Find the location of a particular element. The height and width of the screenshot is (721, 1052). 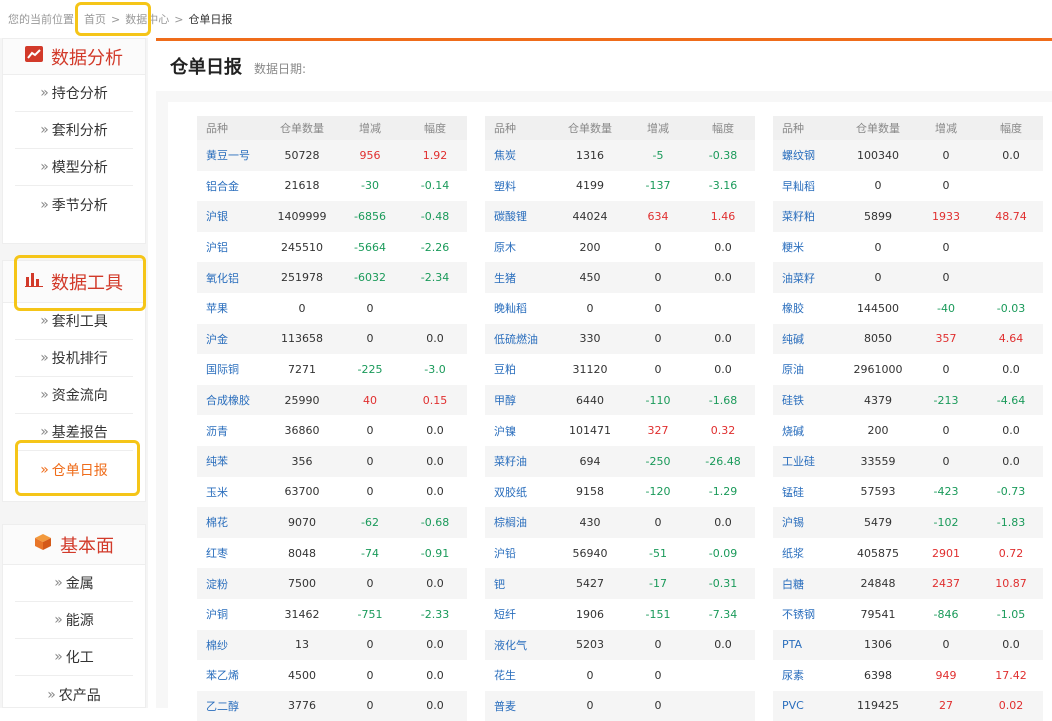

table-row: 棕榈油 430 0 0.0 is located at coordinates (620, 522).